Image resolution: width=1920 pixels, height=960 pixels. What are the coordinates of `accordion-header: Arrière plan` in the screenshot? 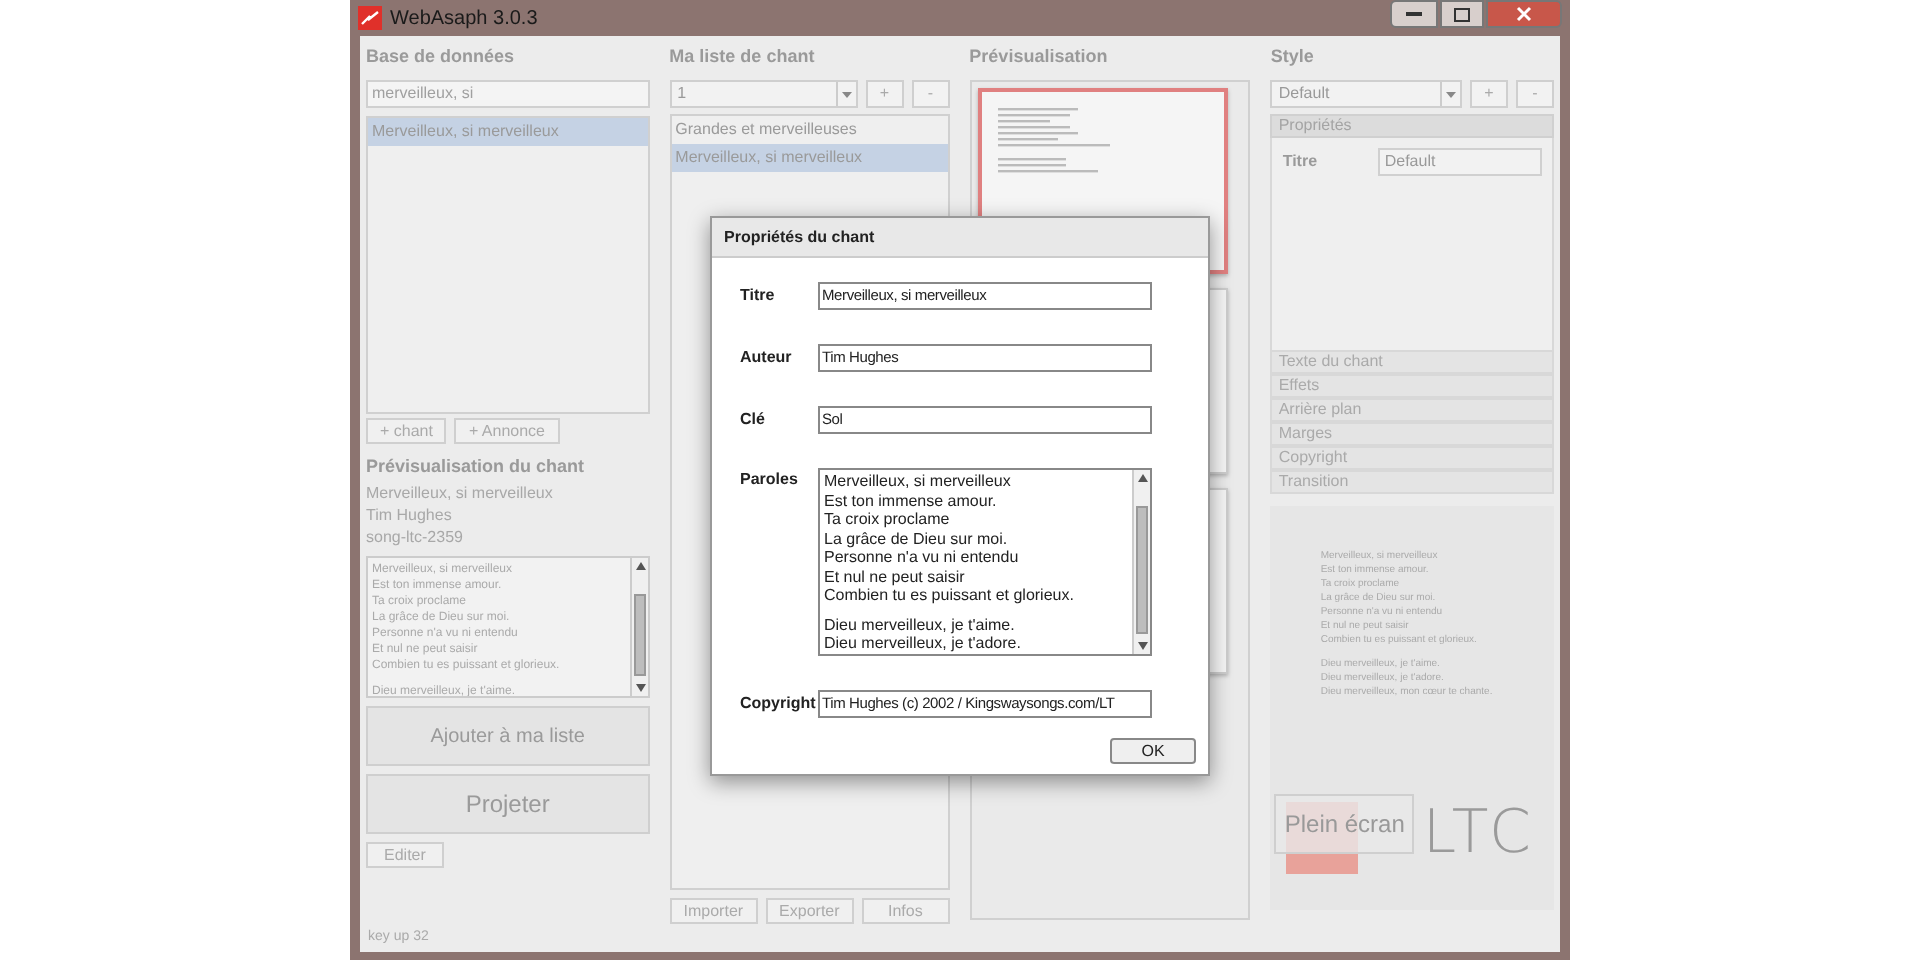 It's located at (1412, 410).